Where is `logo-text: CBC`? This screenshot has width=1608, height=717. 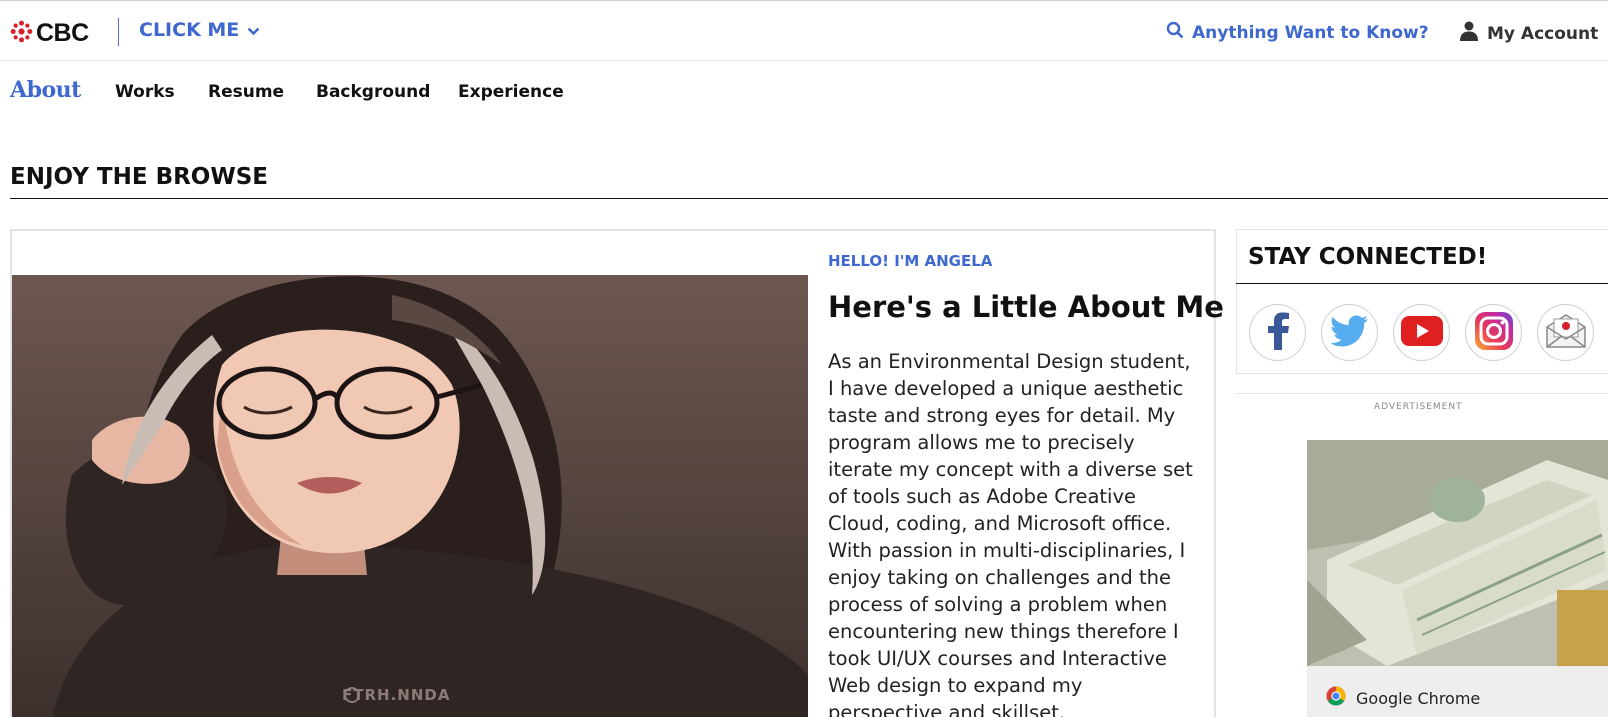
logo-text: CBC is located at coordinates (62, 33).